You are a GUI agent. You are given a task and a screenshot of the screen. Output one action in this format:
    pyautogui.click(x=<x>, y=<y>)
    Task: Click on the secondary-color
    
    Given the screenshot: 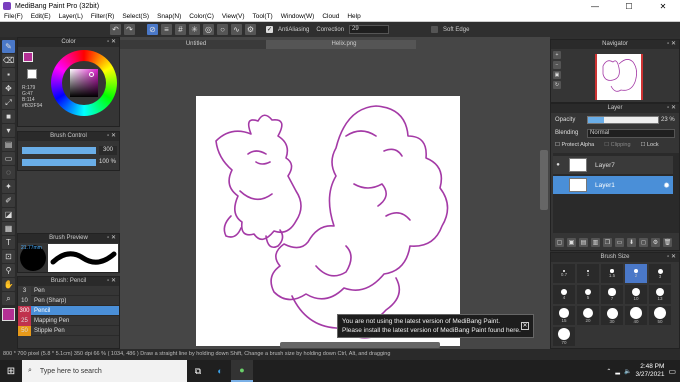 What is the action you would take?
    pyautogui.click(x=32, y=74)
    